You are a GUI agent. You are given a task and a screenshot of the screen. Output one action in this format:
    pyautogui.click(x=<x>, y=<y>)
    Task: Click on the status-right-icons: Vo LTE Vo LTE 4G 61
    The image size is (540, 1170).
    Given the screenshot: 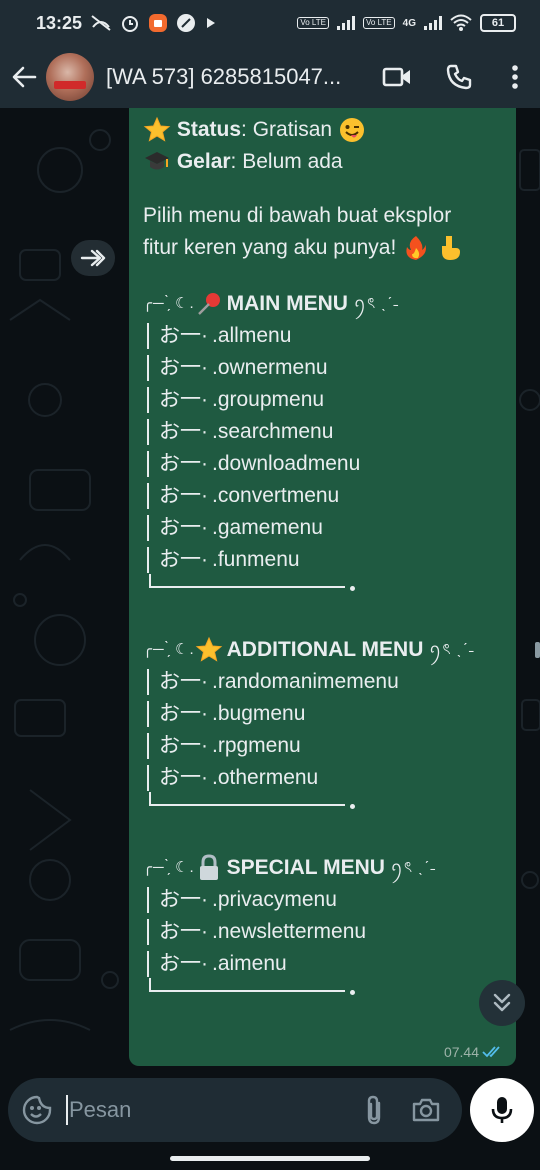 What is the action you would take?
    pyautogui.click(x=406, y=23)
    